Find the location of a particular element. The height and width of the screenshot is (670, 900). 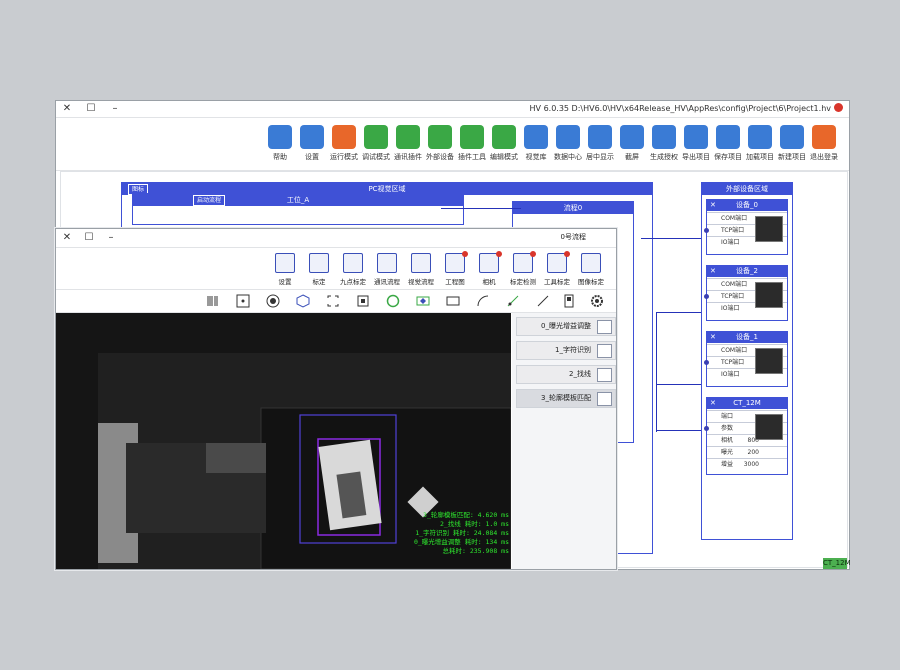

toolbar-button: 加载项目 is located at coordinates (760, 143).